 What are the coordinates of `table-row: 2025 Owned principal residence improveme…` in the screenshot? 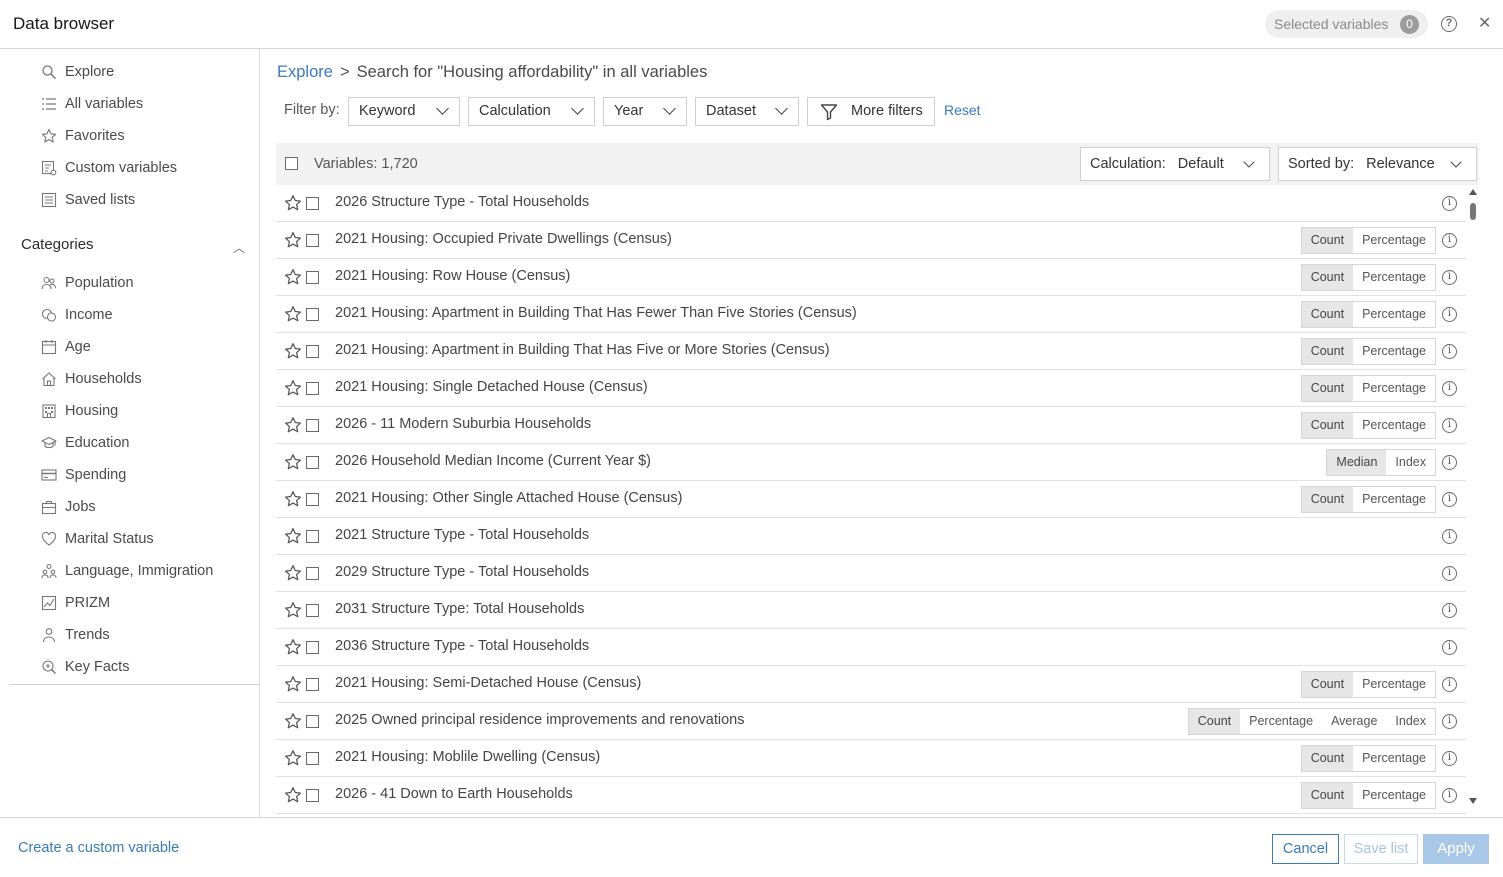 It's located at (871, 721).